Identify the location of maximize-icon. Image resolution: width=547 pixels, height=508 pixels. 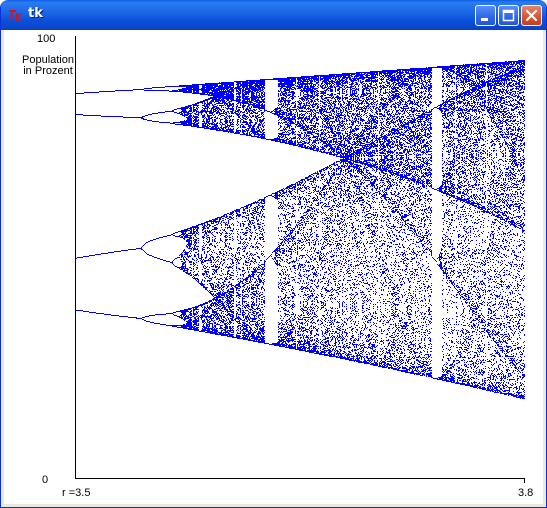
(508, 15).